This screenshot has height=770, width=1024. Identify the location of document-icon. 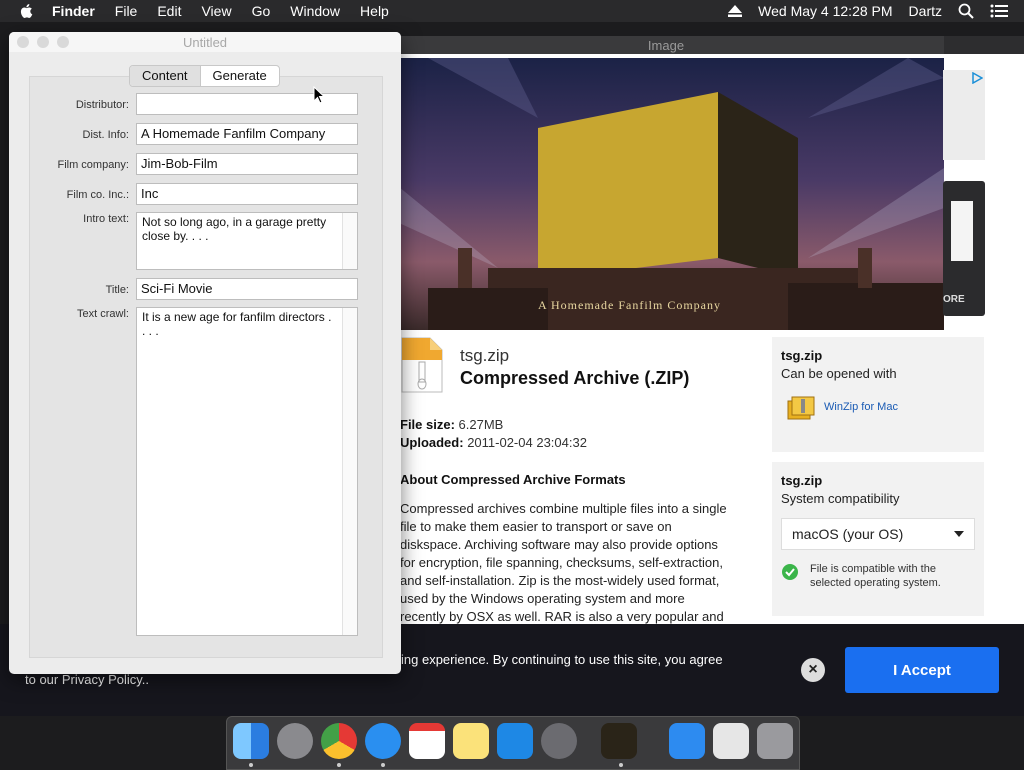
(731, 741).